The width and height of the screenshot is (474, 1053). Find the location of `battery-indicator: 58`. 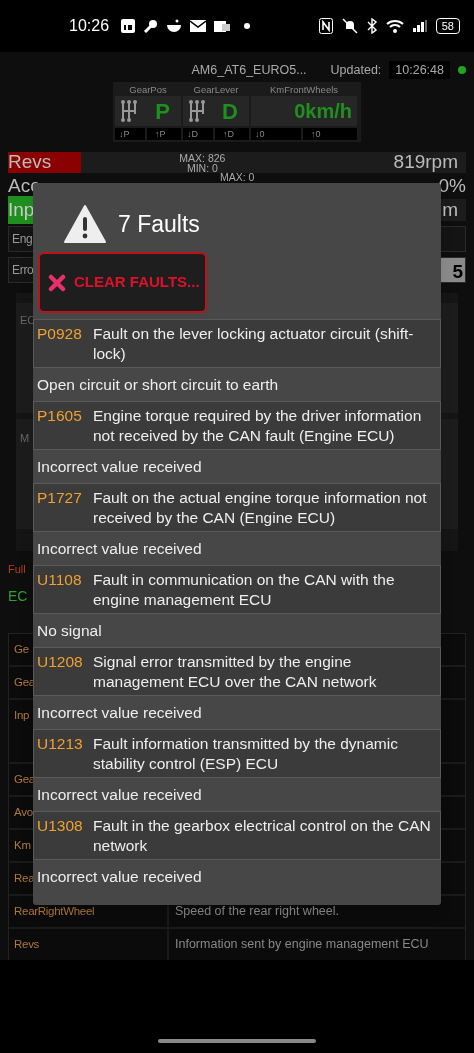

battery-indicator: 58 is located at coordinates (447, 26).